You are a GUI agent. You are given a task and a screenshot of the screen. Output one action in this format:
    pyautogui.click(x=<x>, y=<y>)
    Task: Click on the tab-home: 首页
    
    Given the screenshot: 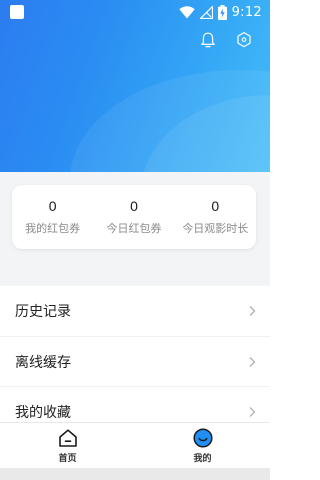 What is the action you would take?
    pyautogui.click(x=67, y=445)
    